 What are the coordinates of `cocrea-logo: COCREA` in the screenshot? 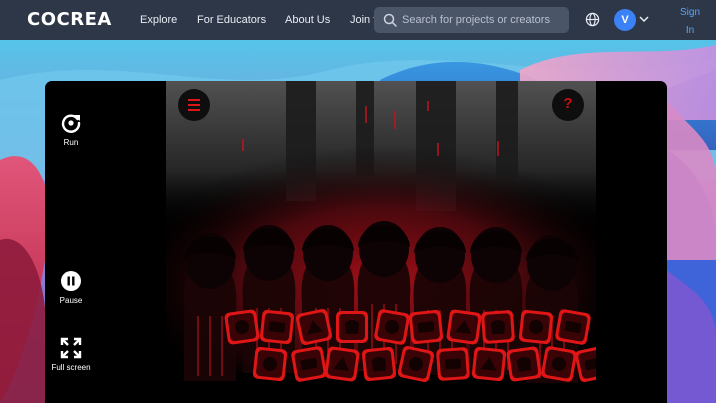 It's located at (69, 19).